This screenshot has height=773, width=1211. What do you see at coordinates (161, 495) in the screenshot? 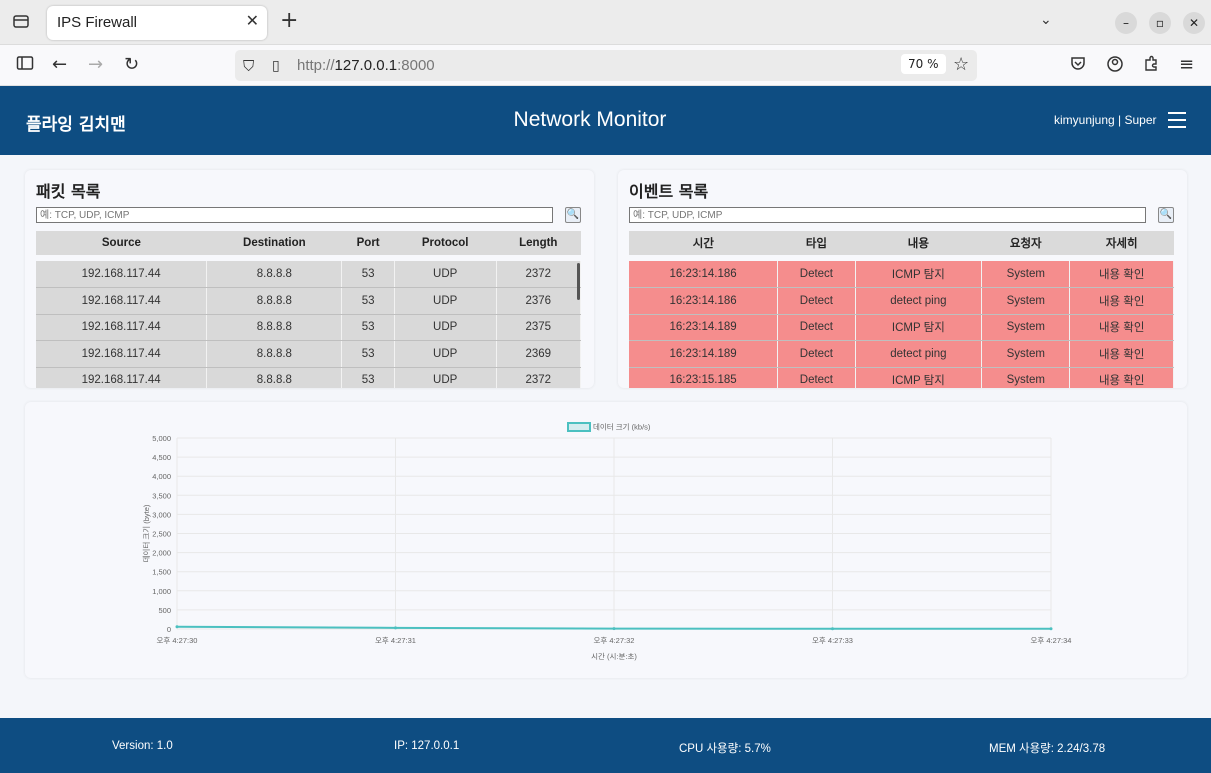
I see `y-tick-label: 3,500` at bounding box center [161, 495].